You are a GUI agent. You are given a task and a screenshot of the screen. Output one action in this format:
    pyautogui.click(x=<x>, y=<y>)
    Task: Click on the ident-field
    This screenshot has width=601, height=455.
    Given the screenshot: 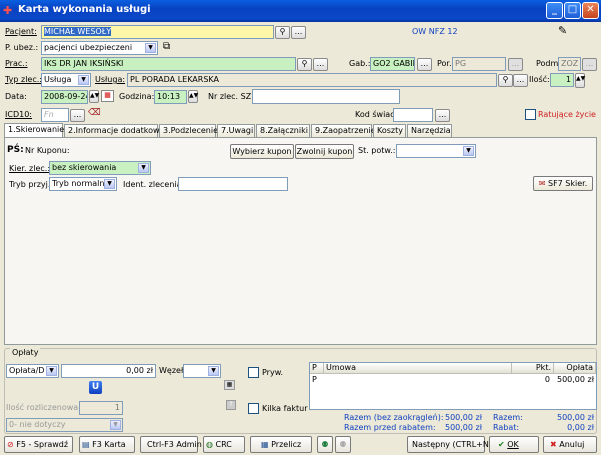 What is the action you would take?
    pyautogui.click(x=233, y=184)
    